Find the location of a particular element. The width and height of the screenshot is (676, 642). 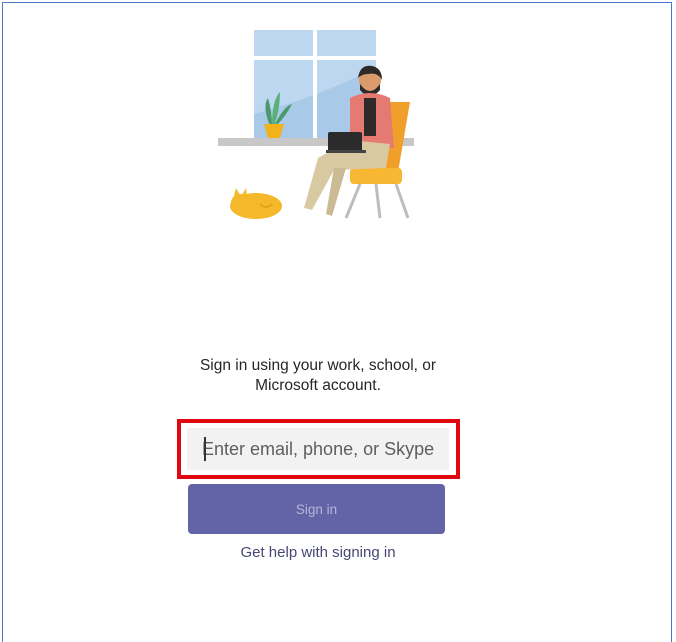

signin-instructions-line1: Sign in using your work, school, or is located at coordinates (318, 365).